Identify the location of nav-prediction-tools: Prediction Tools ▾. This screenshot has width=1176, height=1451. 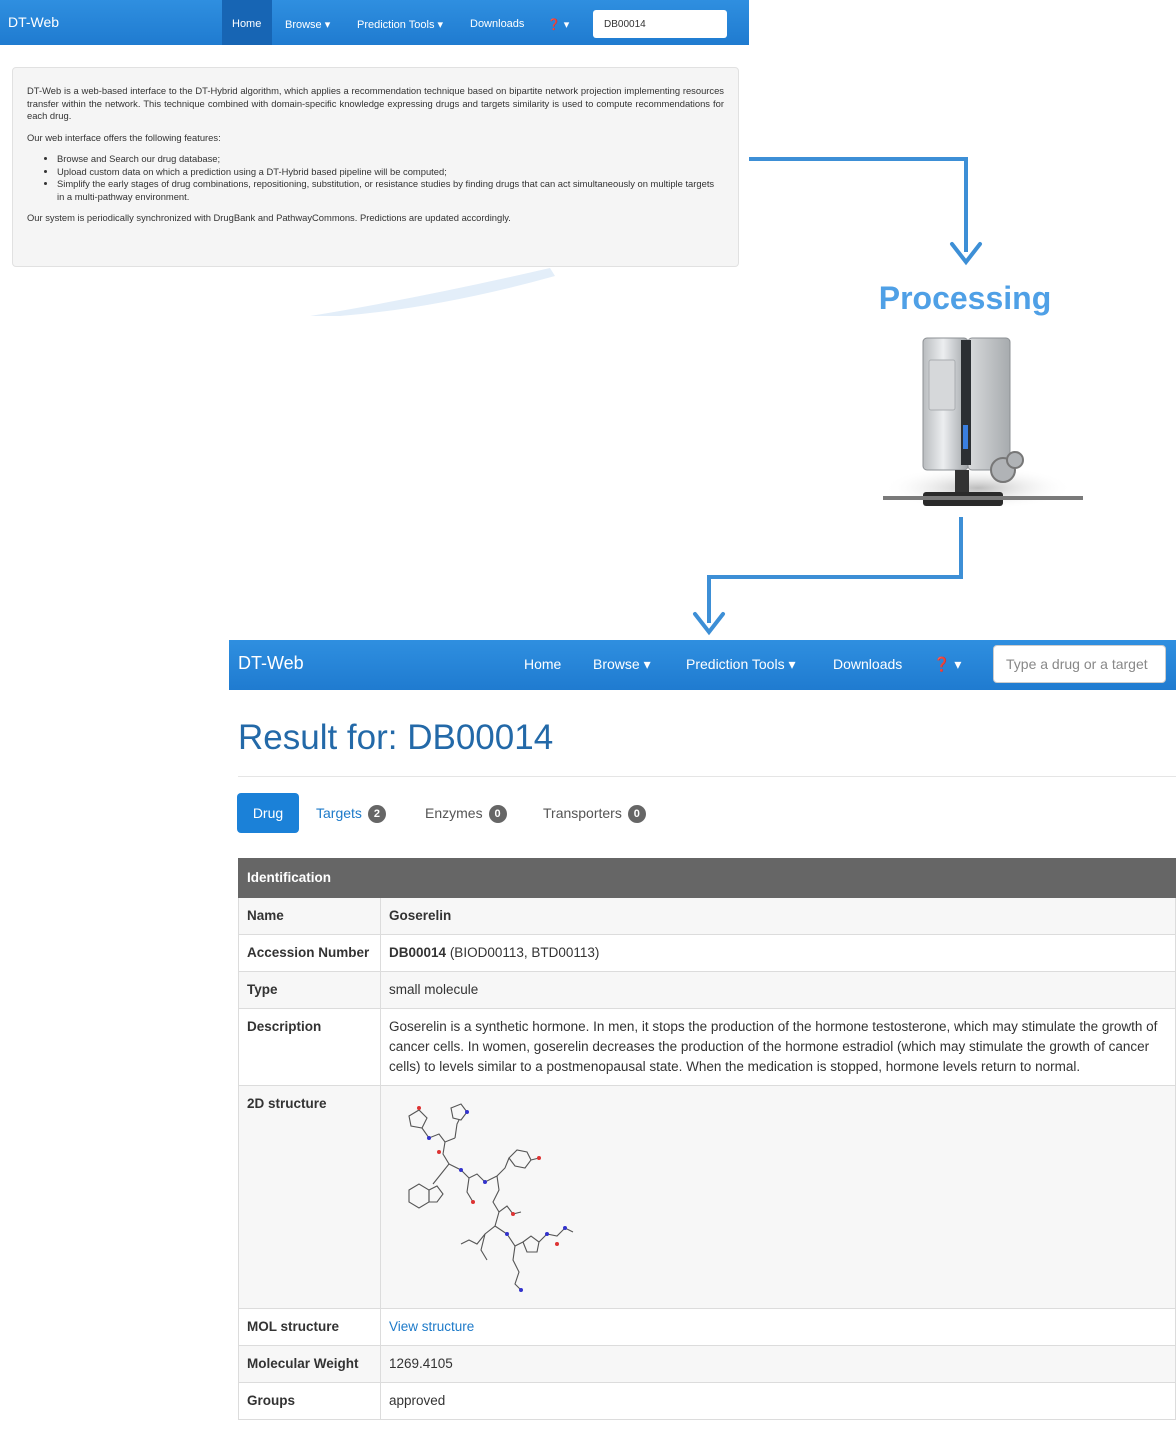
(741, 664).